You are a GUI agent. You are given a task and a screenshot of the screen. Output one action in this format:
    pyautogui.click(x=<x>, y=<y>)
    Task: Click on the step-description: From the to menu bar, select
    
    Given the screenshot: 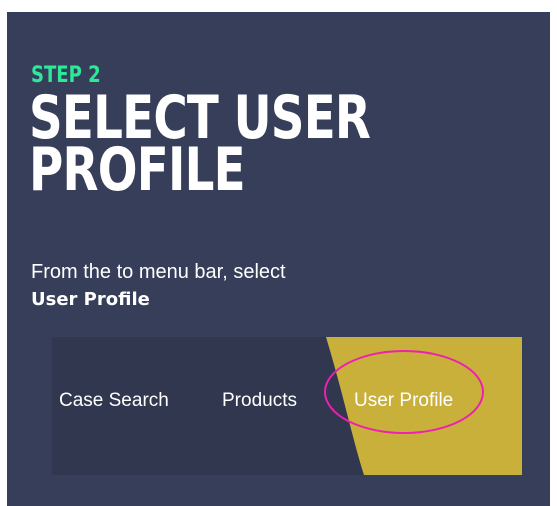 What is the action you would take?
    pyautogui.click(x=158, y=272)
    